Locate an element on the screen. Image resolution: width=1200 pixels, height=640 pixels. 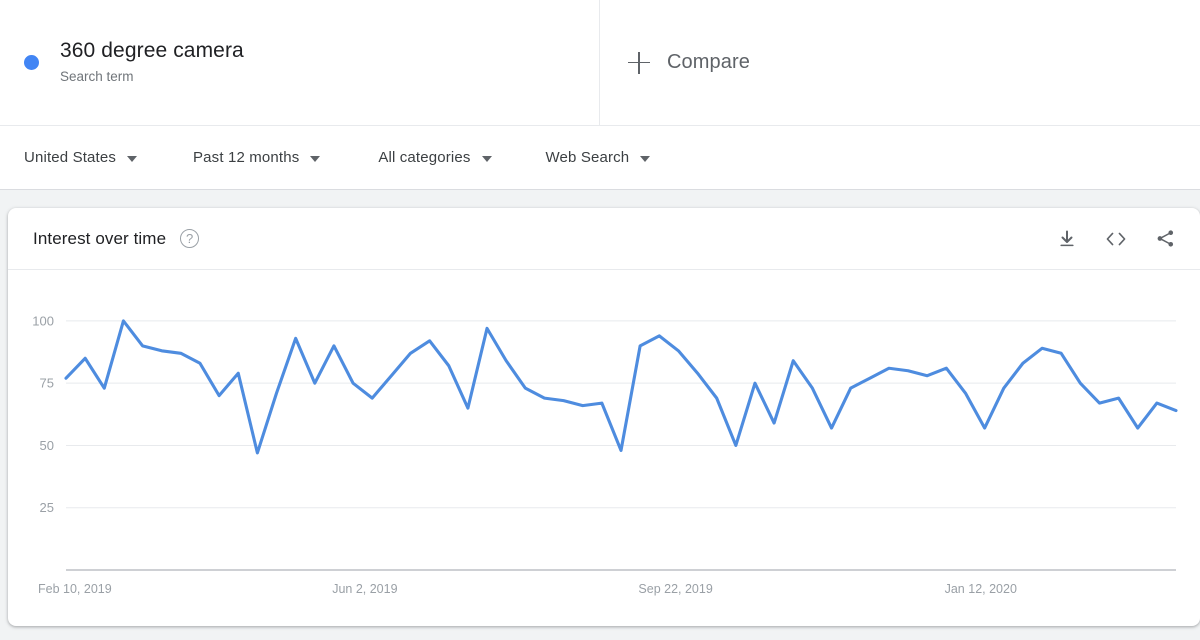
card-header: Interest over time ? is located at coordinates (604, 239).